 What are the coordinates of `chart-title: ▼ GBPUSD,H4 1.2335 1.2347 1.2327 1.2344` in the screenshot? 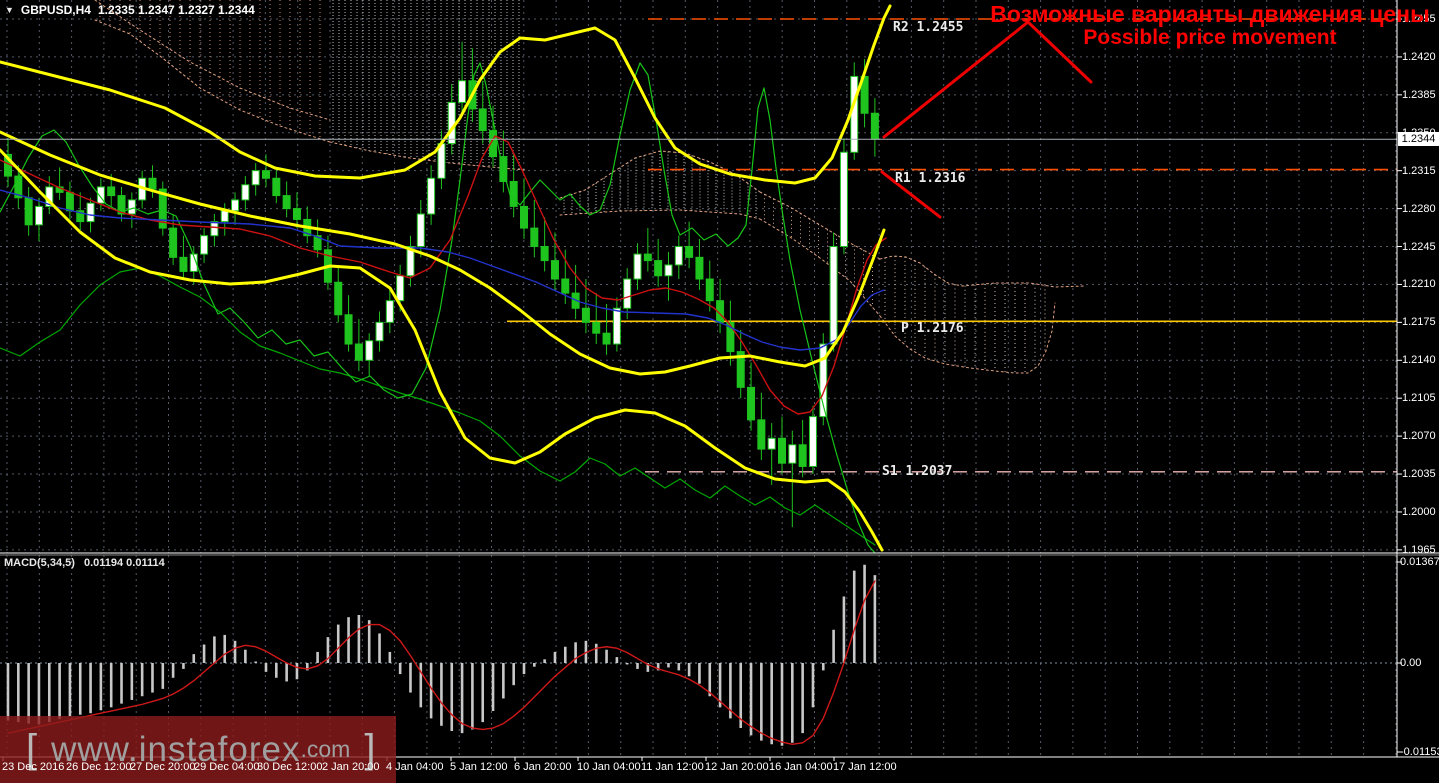 It's located at (130, 10).